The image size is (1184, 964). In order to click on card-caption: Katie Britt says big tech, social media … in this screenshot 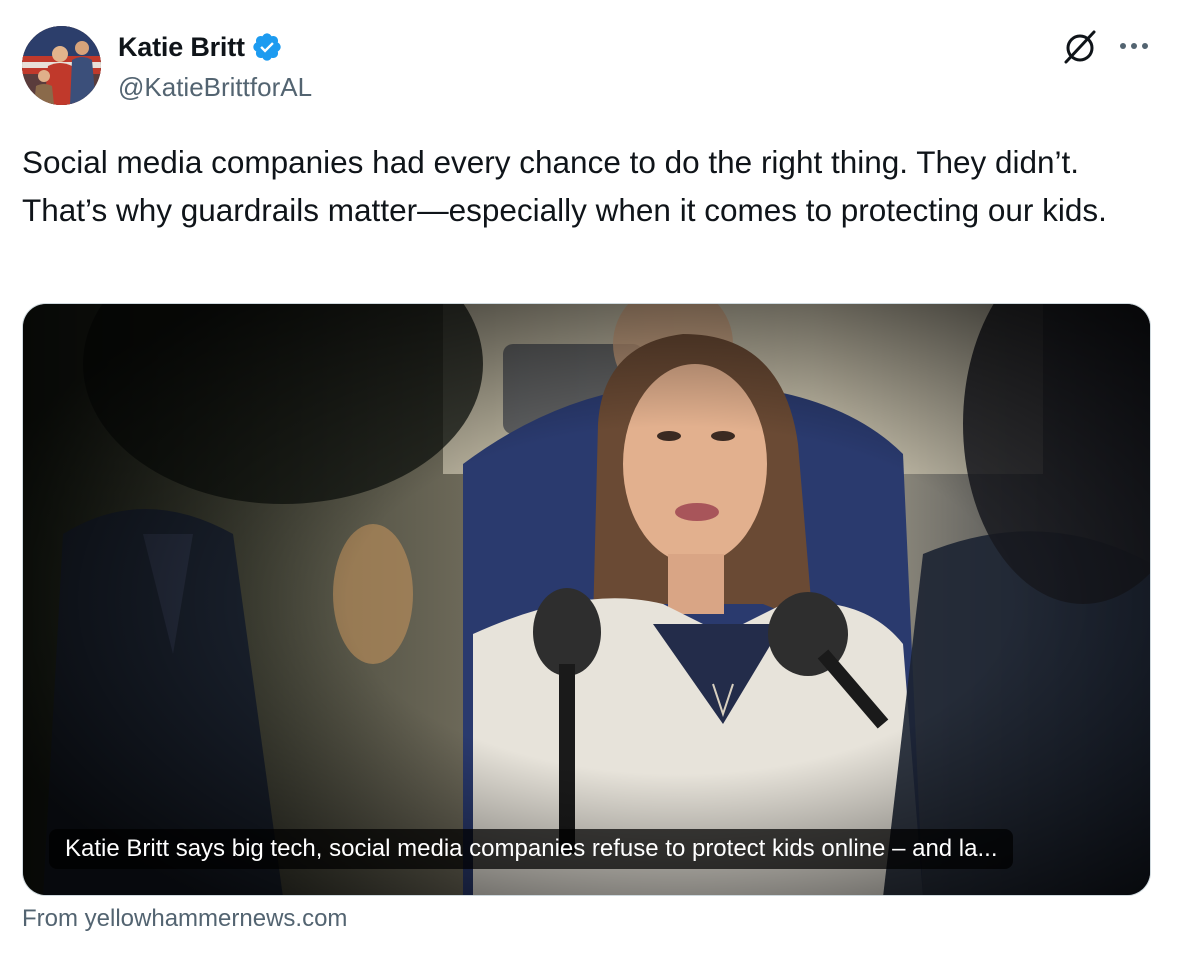, I will do `click(531, 849)`.